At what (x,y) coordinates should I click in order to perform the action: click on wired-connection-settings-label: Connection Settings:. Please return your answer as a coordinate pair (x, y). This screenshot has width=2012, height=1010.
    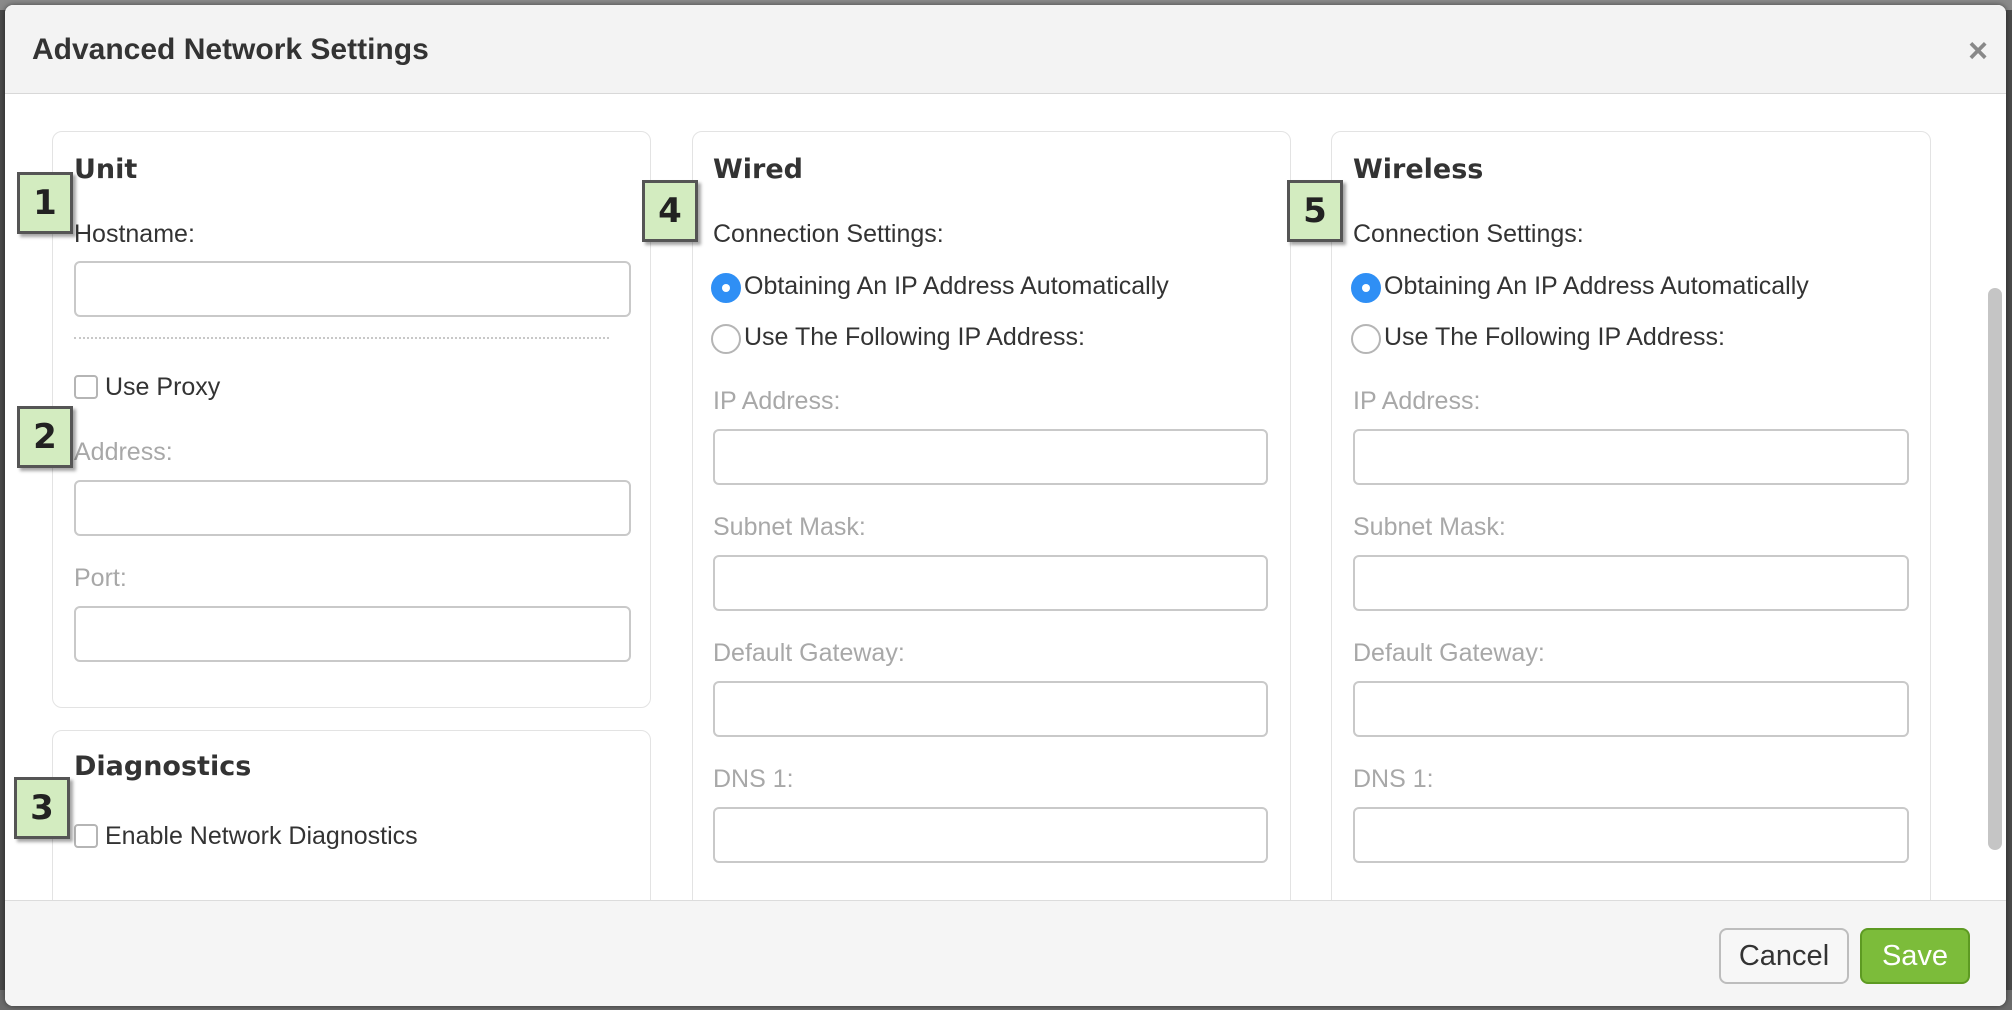
    Looking at the image, I should click on (828, 234).